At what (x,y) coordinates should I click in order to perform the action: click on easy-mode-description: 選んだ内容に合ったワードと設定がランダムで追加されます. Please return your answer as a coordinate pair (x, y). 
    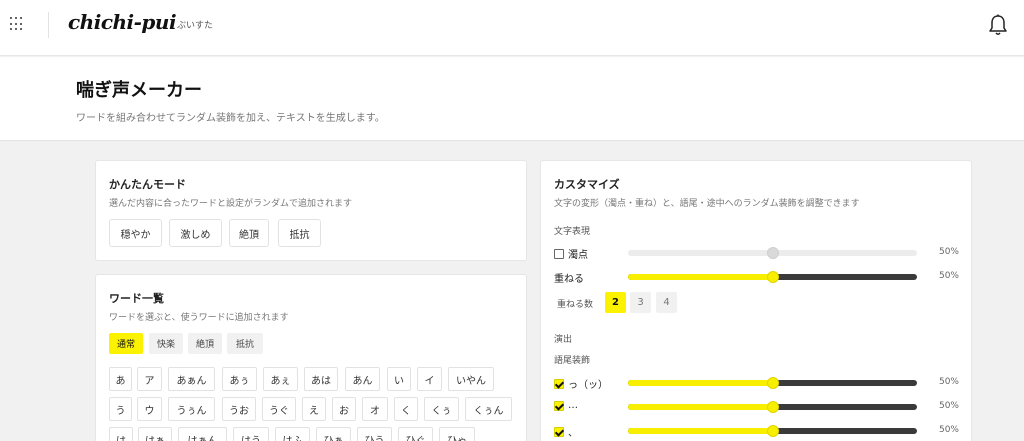
    Looking at the image, I should click on (231, 204).